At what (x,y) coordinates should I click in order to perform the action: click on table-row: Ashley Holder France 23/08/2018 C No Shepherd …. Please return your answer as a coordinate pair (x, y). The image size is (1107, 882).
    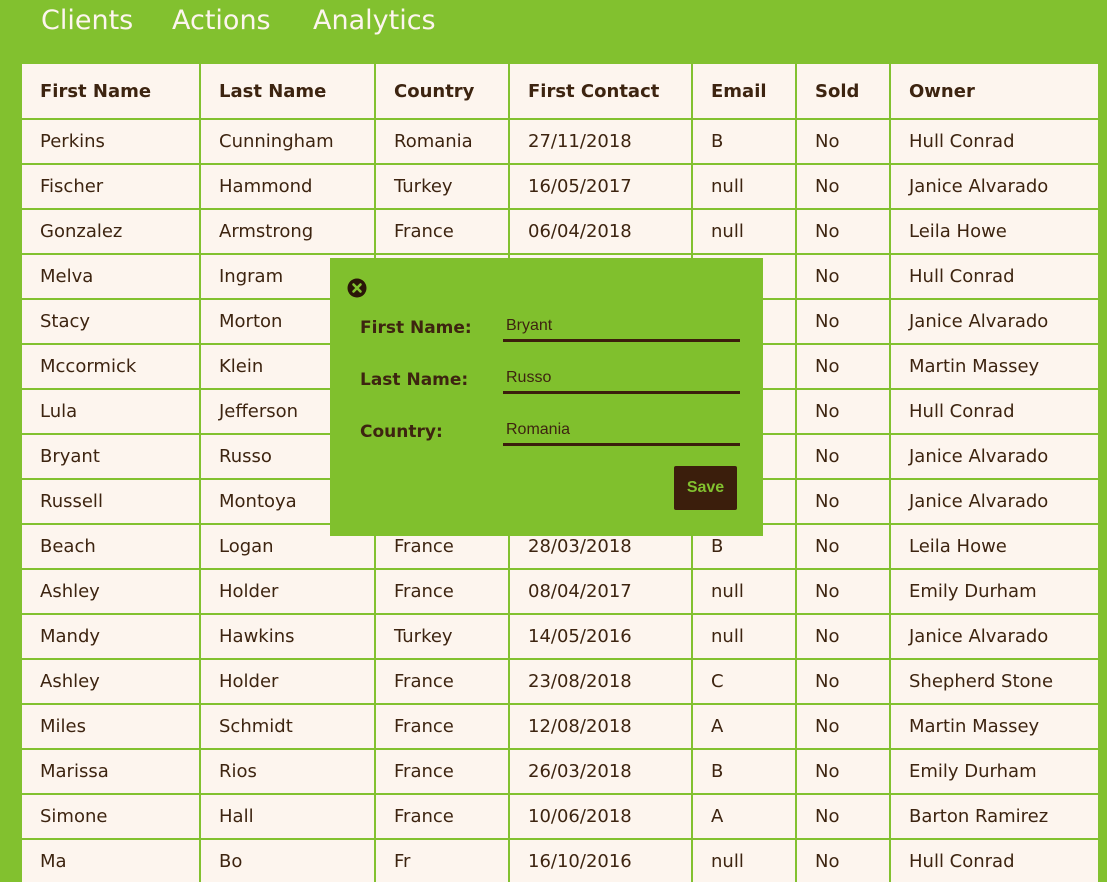
    Looking at the image, I should click on (559, 681).